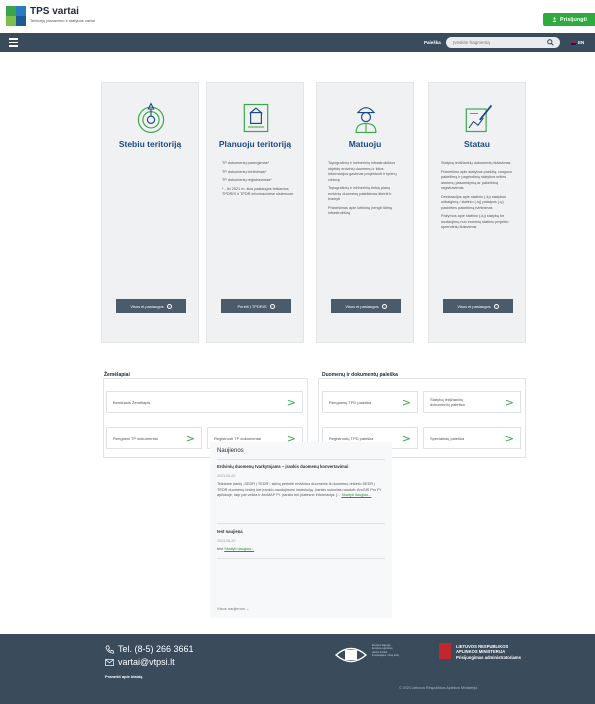 The height and width of the screenshot is (704, 595). What do you see at coordinates (62, 20) in the screenshot?
I see `site-subtitle: Teritorijų planavimo ir statybos vartai` at bounding box center [62, 20].